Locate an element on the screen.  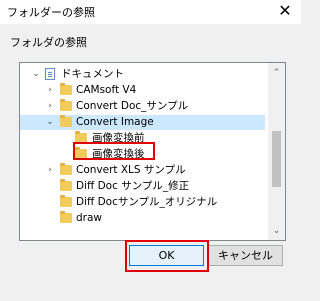
tree-item-diff-doc-modified: Diff Doc サンプル_修正 is located at coordinates (142, 186).